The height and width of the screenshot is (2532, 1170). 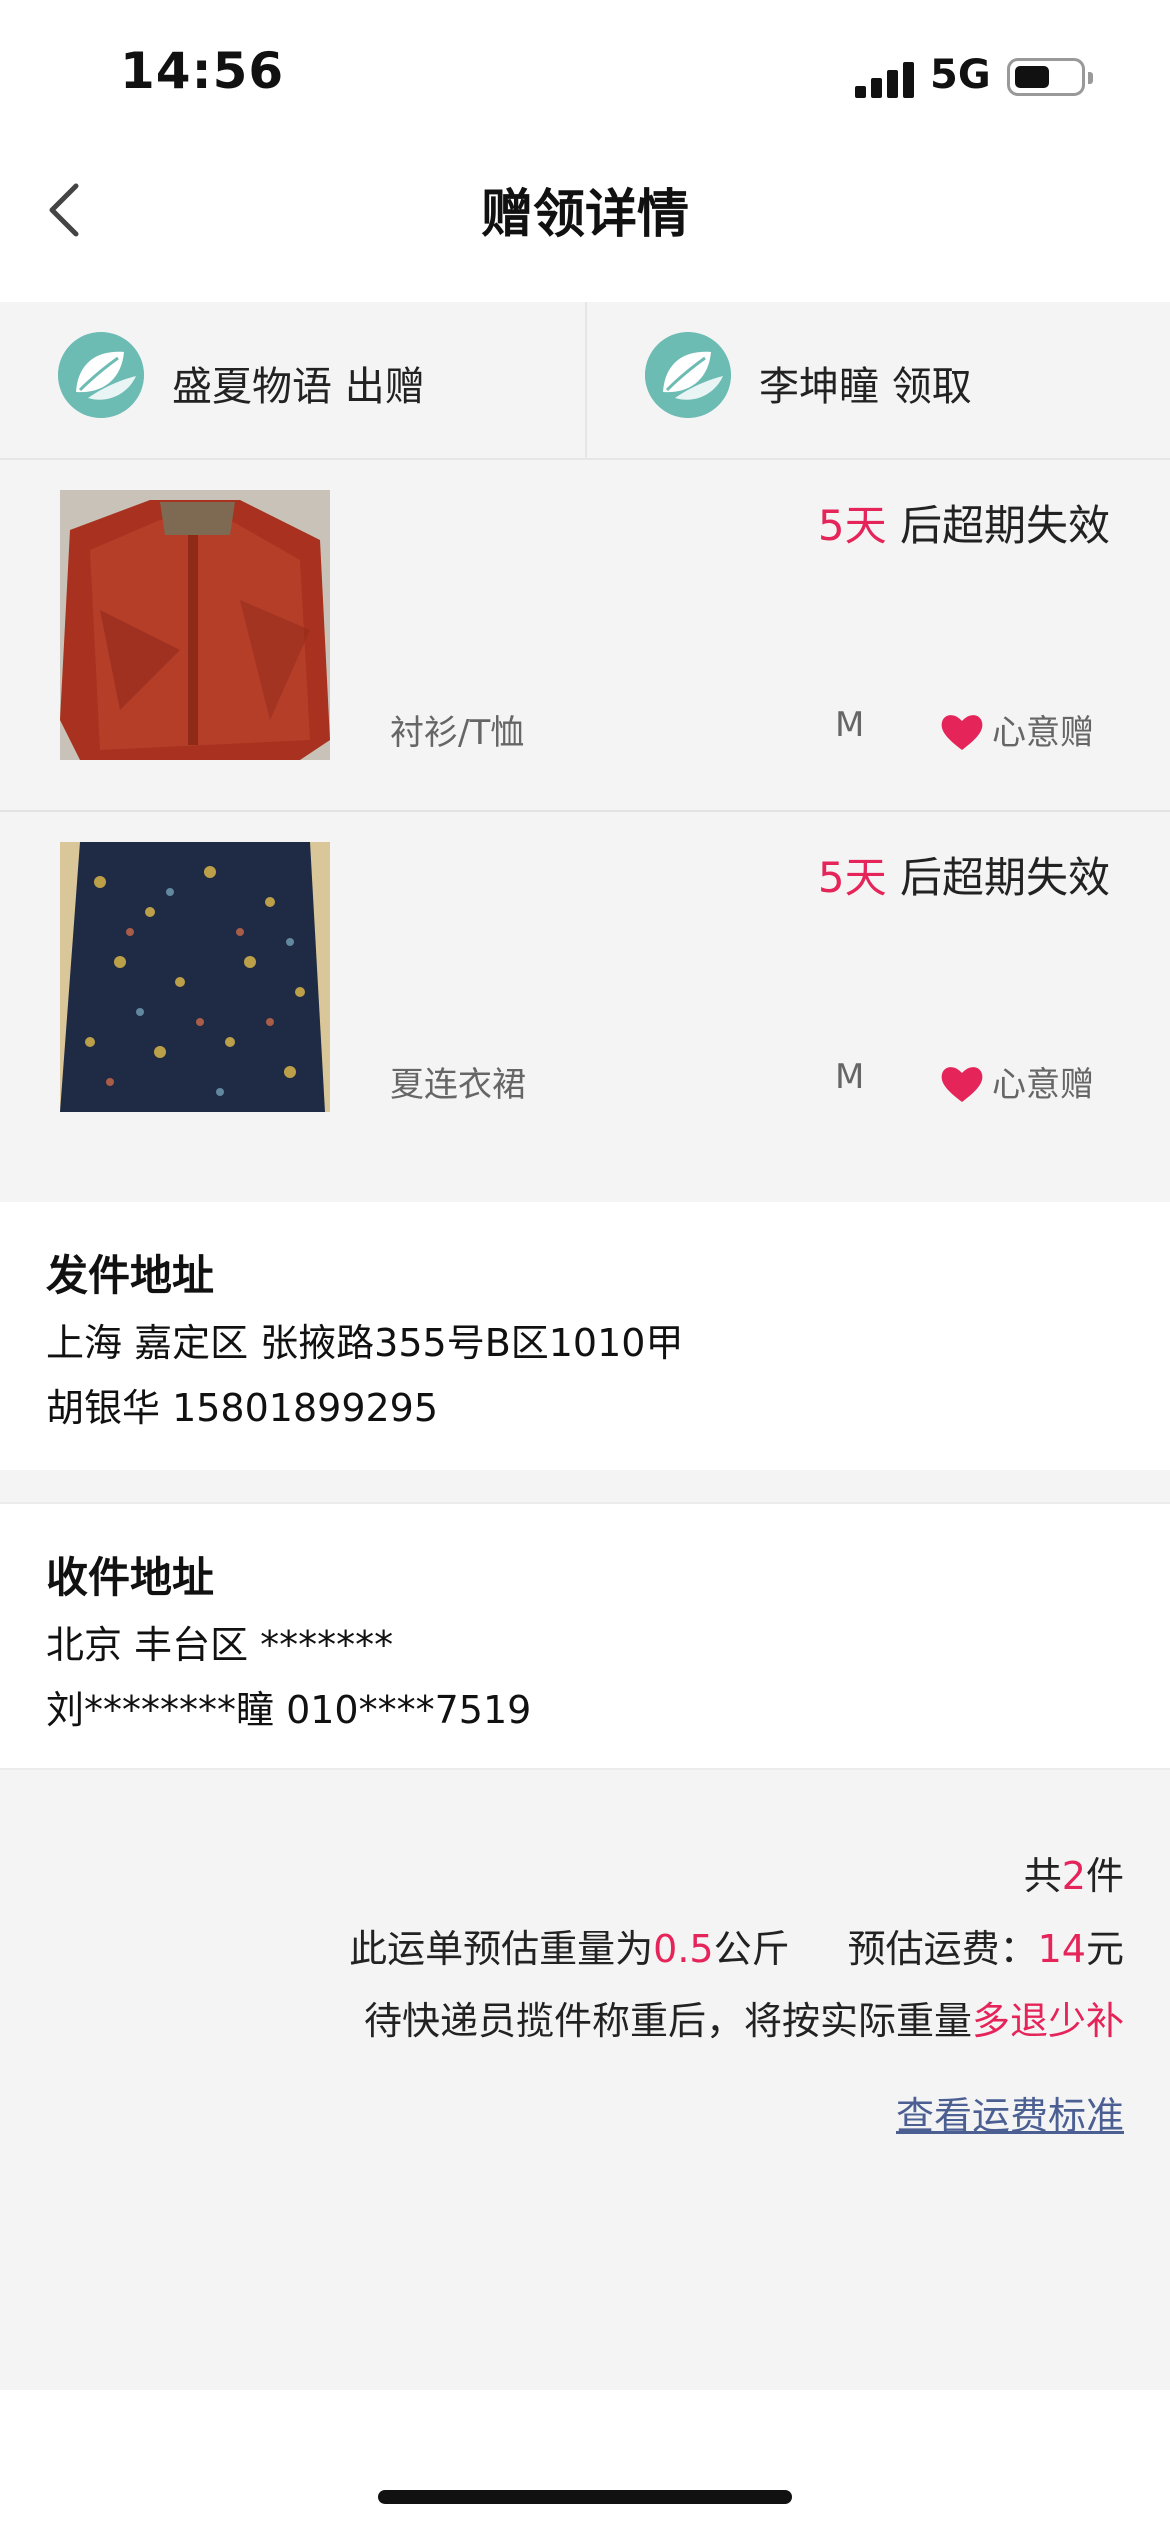 What do you see at coordinates (585, 2497) in the screenshot?
I see `home-indicator` at bounding box center [585, 2497].